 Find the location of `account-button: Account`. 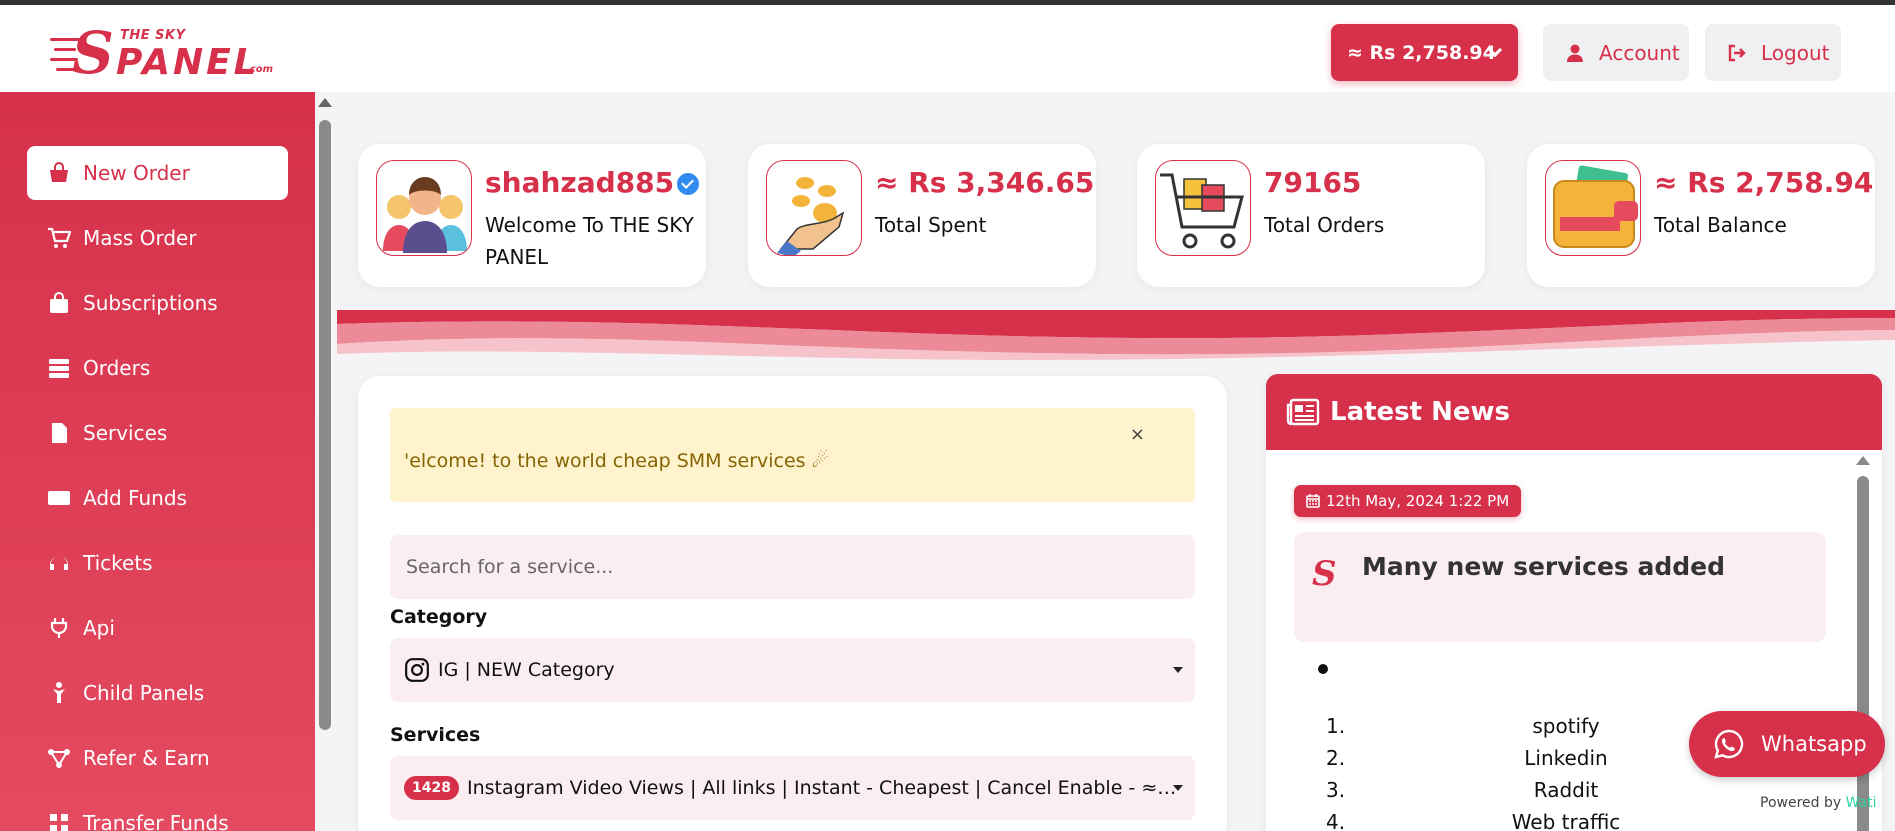

account-button: Account is located at coordinates (1616, 52).